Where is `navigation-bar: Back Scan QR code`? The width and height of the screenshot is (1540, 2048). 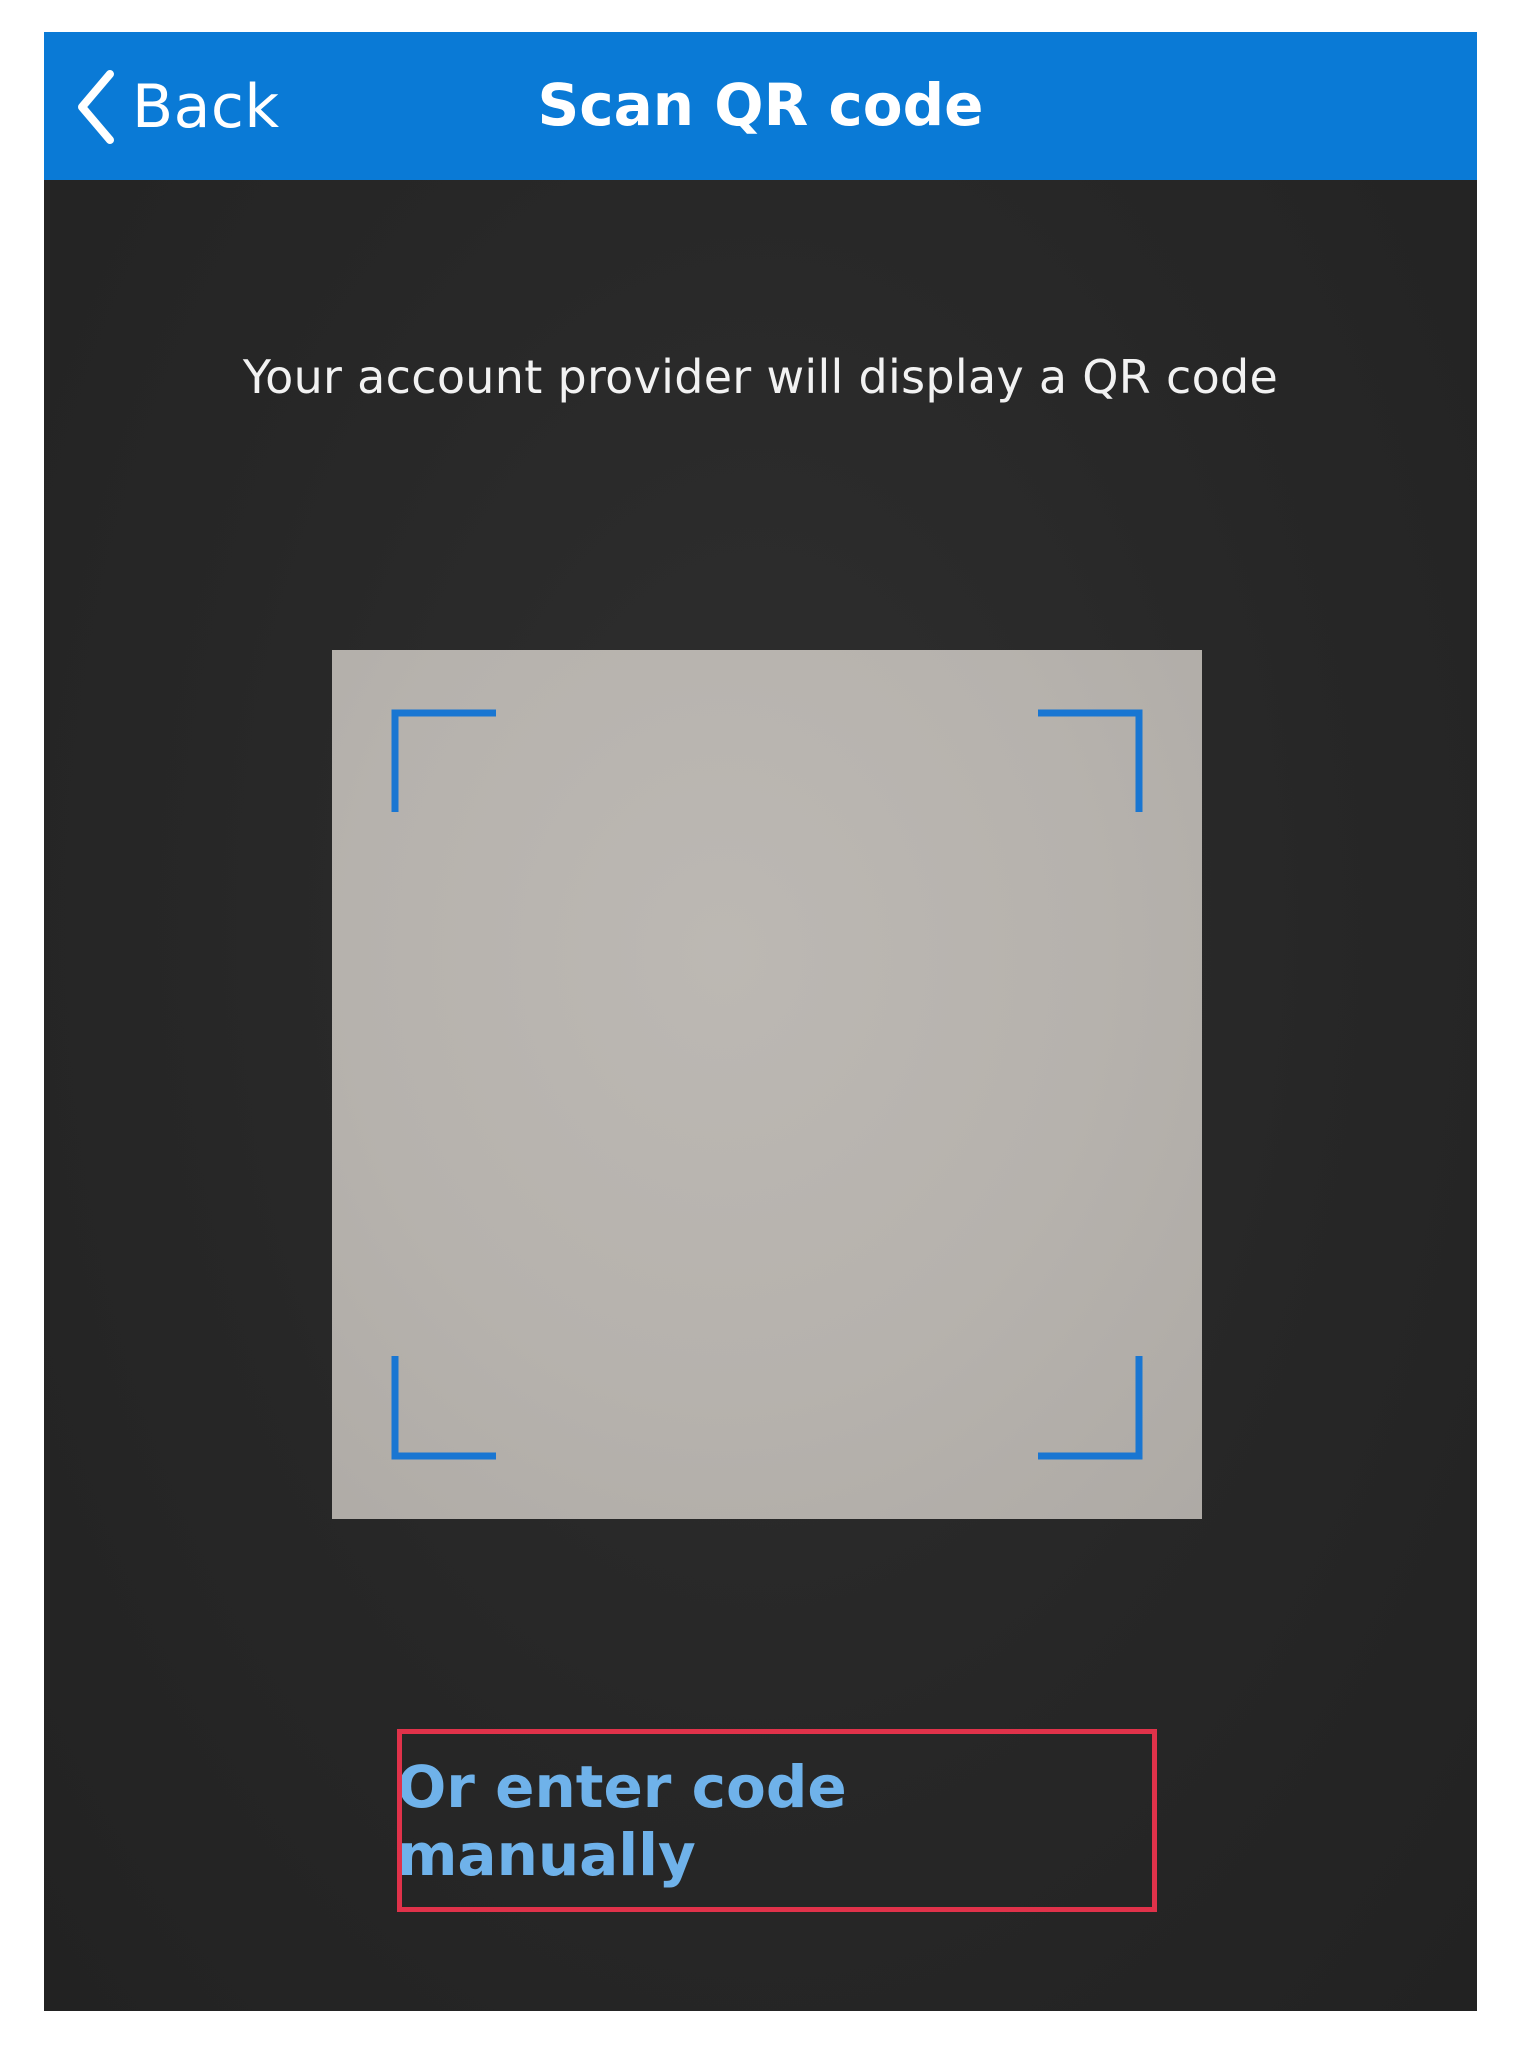 navigation-bar: Back Scan QR code is located at coordinates (760, 106).